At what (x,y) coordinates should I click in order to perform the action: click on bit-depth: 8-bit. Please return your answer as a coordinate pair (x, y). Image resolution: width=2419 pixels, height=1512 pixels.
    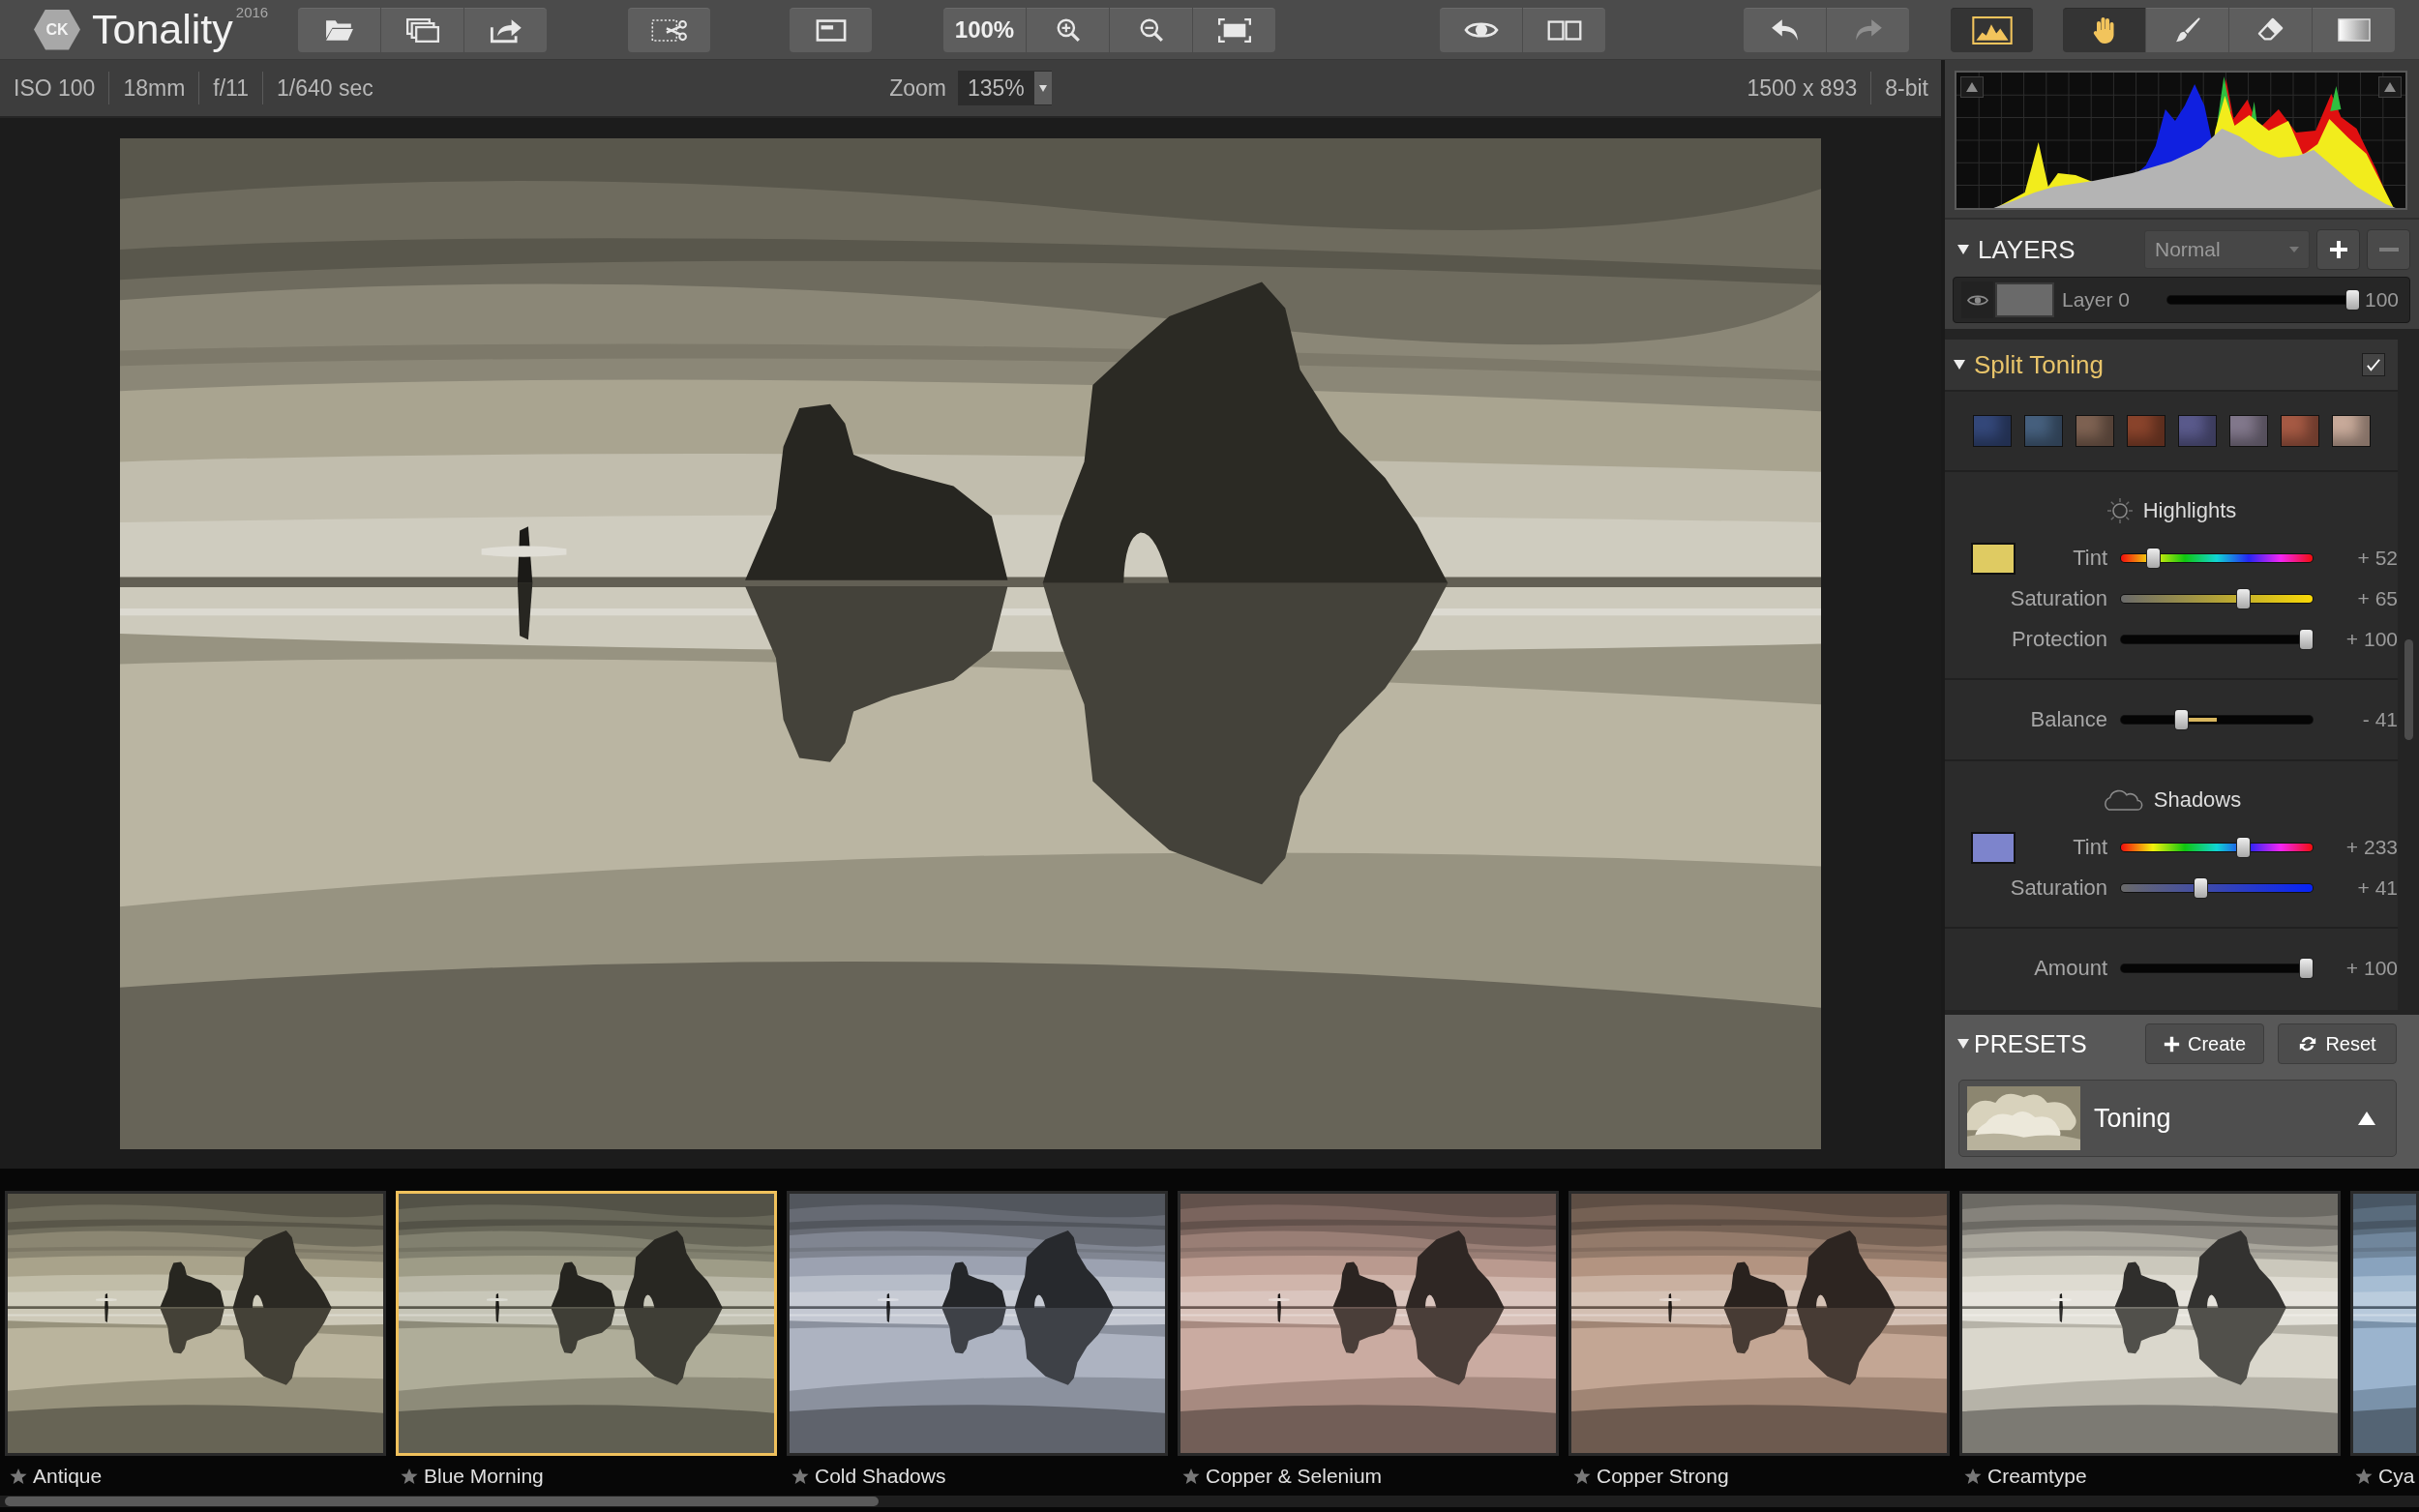
    Looking at the image, I should click on (1907, 88).